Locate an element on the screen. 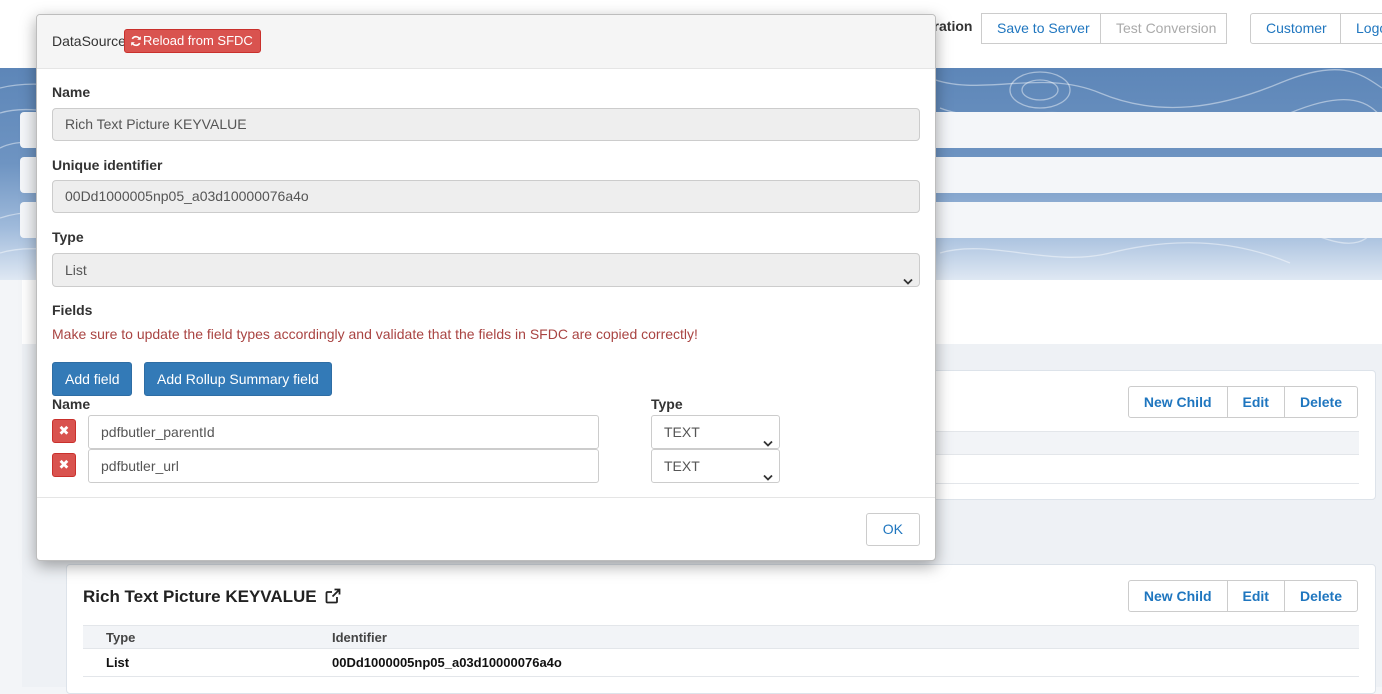 The height and width of the screenshot is (694, 1382). modal-header: DataSource Reload from SFDC is located at coordinates (486, 42).